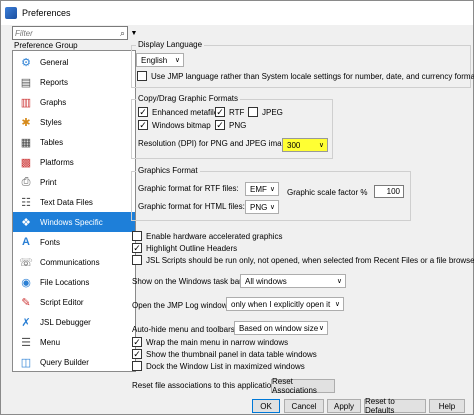 This screenshot has height=415, width=474. What do you see at coordinates (70, 262) in the screenshot?
I see `sidebar-item-label: Communications` at bounding box center [70, 262].